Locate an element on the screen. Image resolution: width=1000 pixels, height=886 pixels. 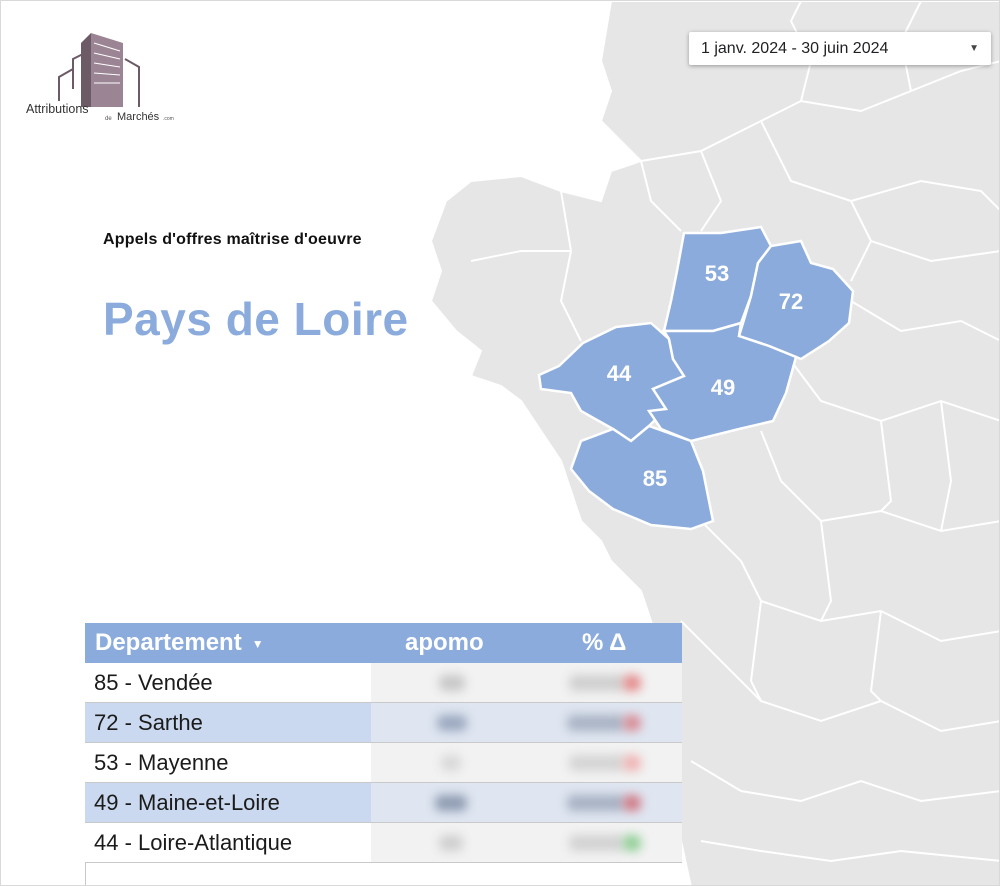
dropdown-caret-icon: ▼ is located at coordinates (974, 48).